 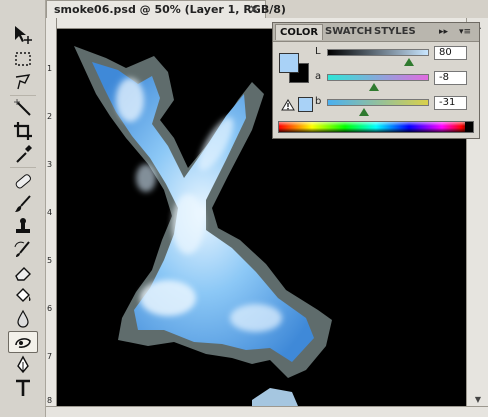 I want to click on channel-label-b: b, so click(x=318, y=101).